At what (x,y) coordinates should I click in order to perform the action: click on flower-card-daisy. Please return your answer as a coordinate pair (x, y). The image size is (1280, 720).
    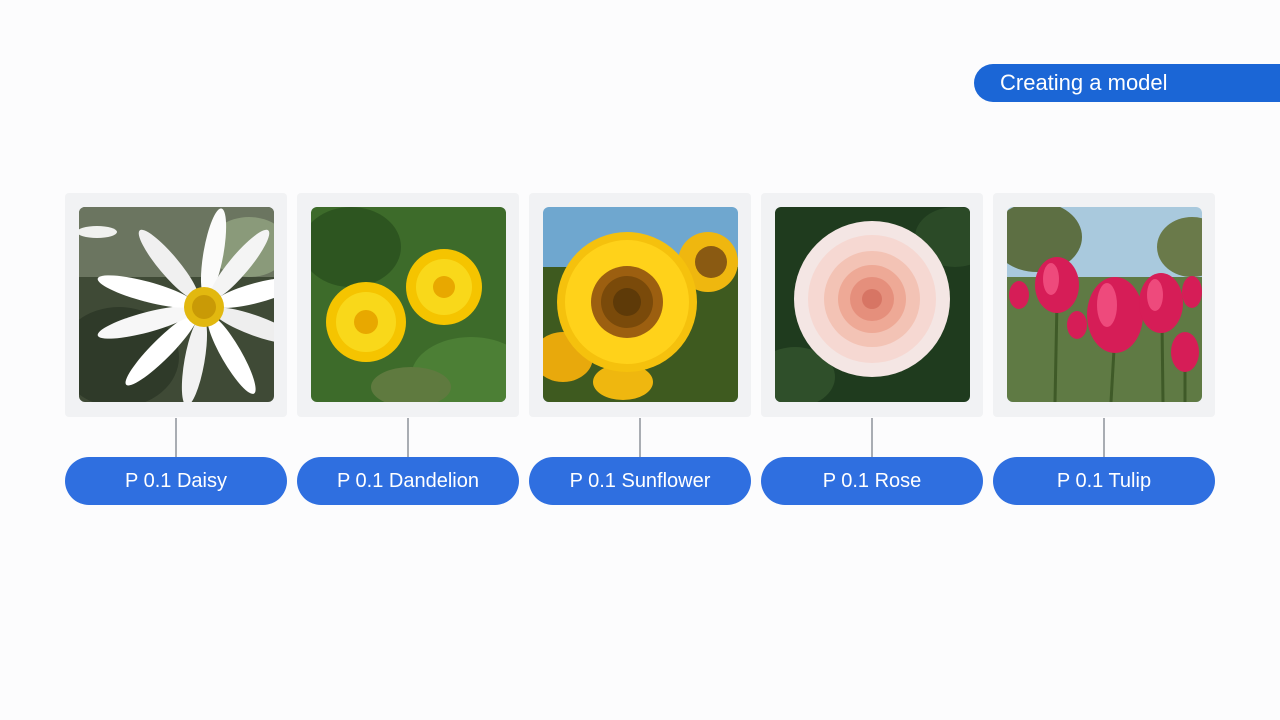
    Looking at the image, I should click on (176, 305).